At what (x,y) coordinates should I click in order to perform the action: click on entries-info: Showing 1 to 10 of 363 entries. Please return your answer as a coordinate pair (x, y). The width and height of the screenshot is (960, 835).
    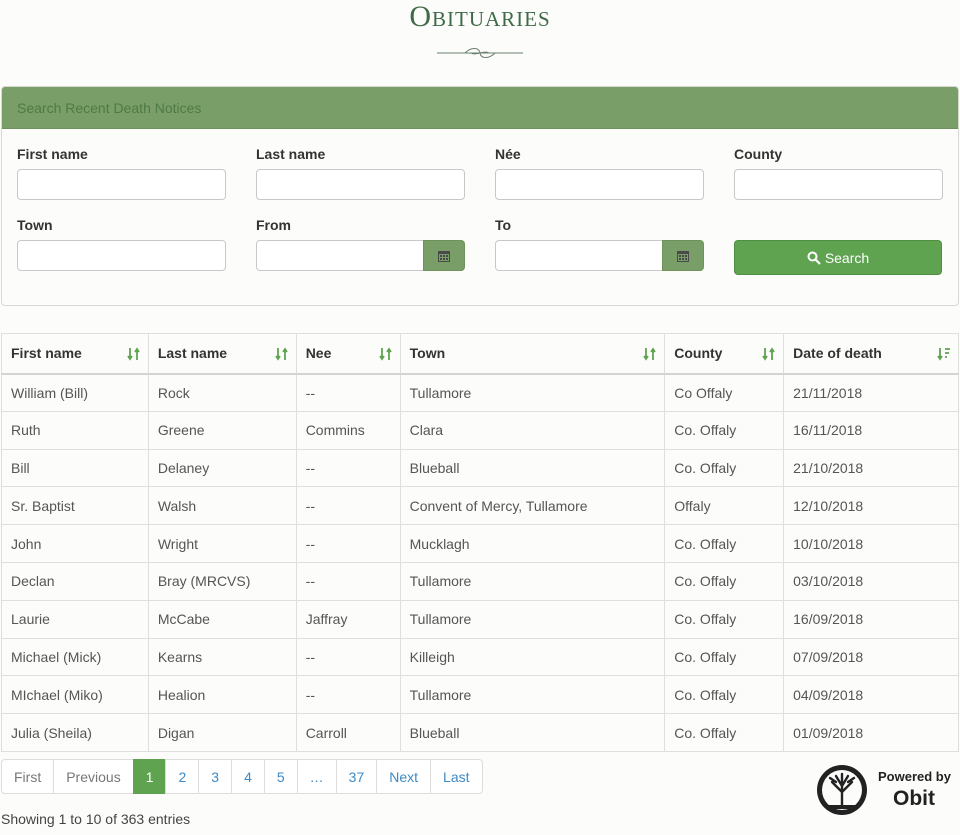
    Looking at the image, I should click on (96, 819).